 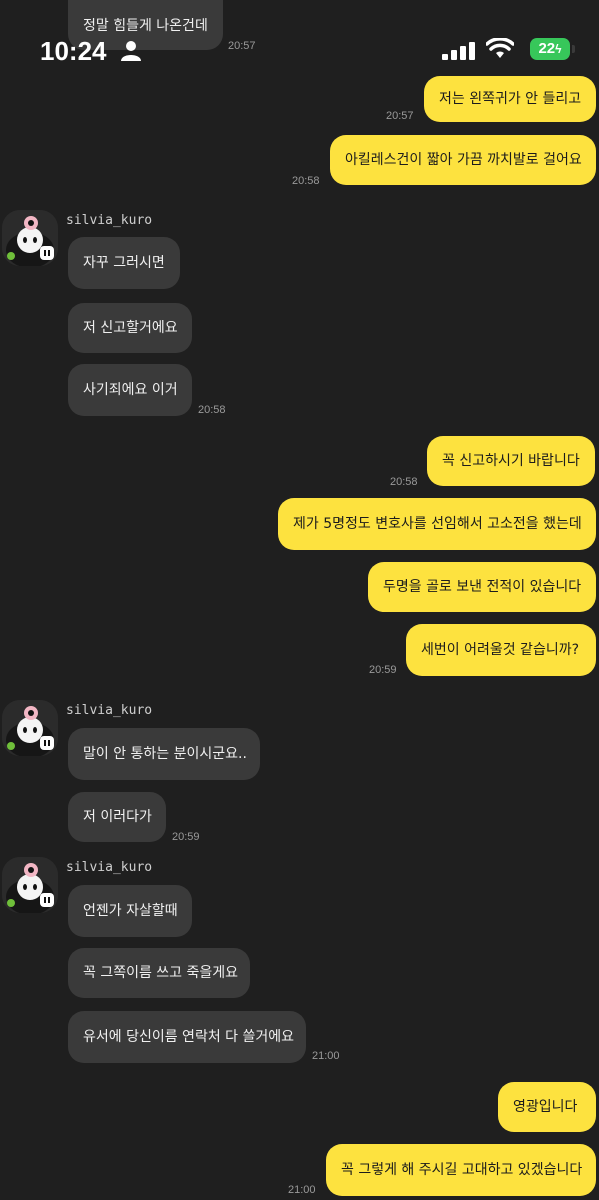 I want to click on message-bubble-outgoing: 저는 왼쪽귀가 안 들리고, so click(x=510, y=99).